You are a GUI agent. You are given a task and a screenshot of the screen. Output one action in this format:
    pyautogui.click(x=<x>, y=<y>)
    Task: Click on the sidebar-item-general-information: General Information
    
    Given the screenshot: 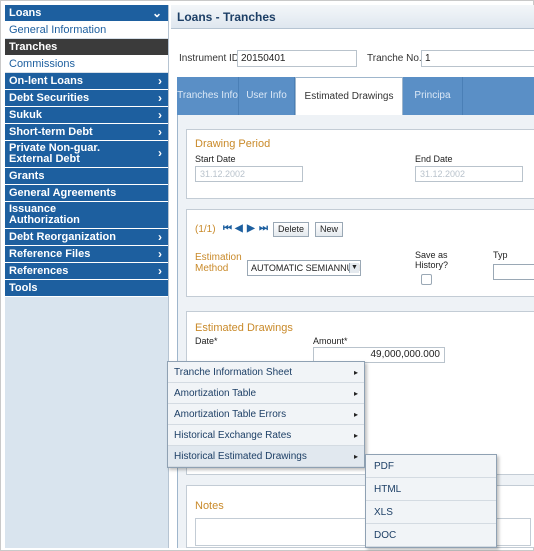 What is the action you would take?
    pyautogui.click(x=86, y=30)
    